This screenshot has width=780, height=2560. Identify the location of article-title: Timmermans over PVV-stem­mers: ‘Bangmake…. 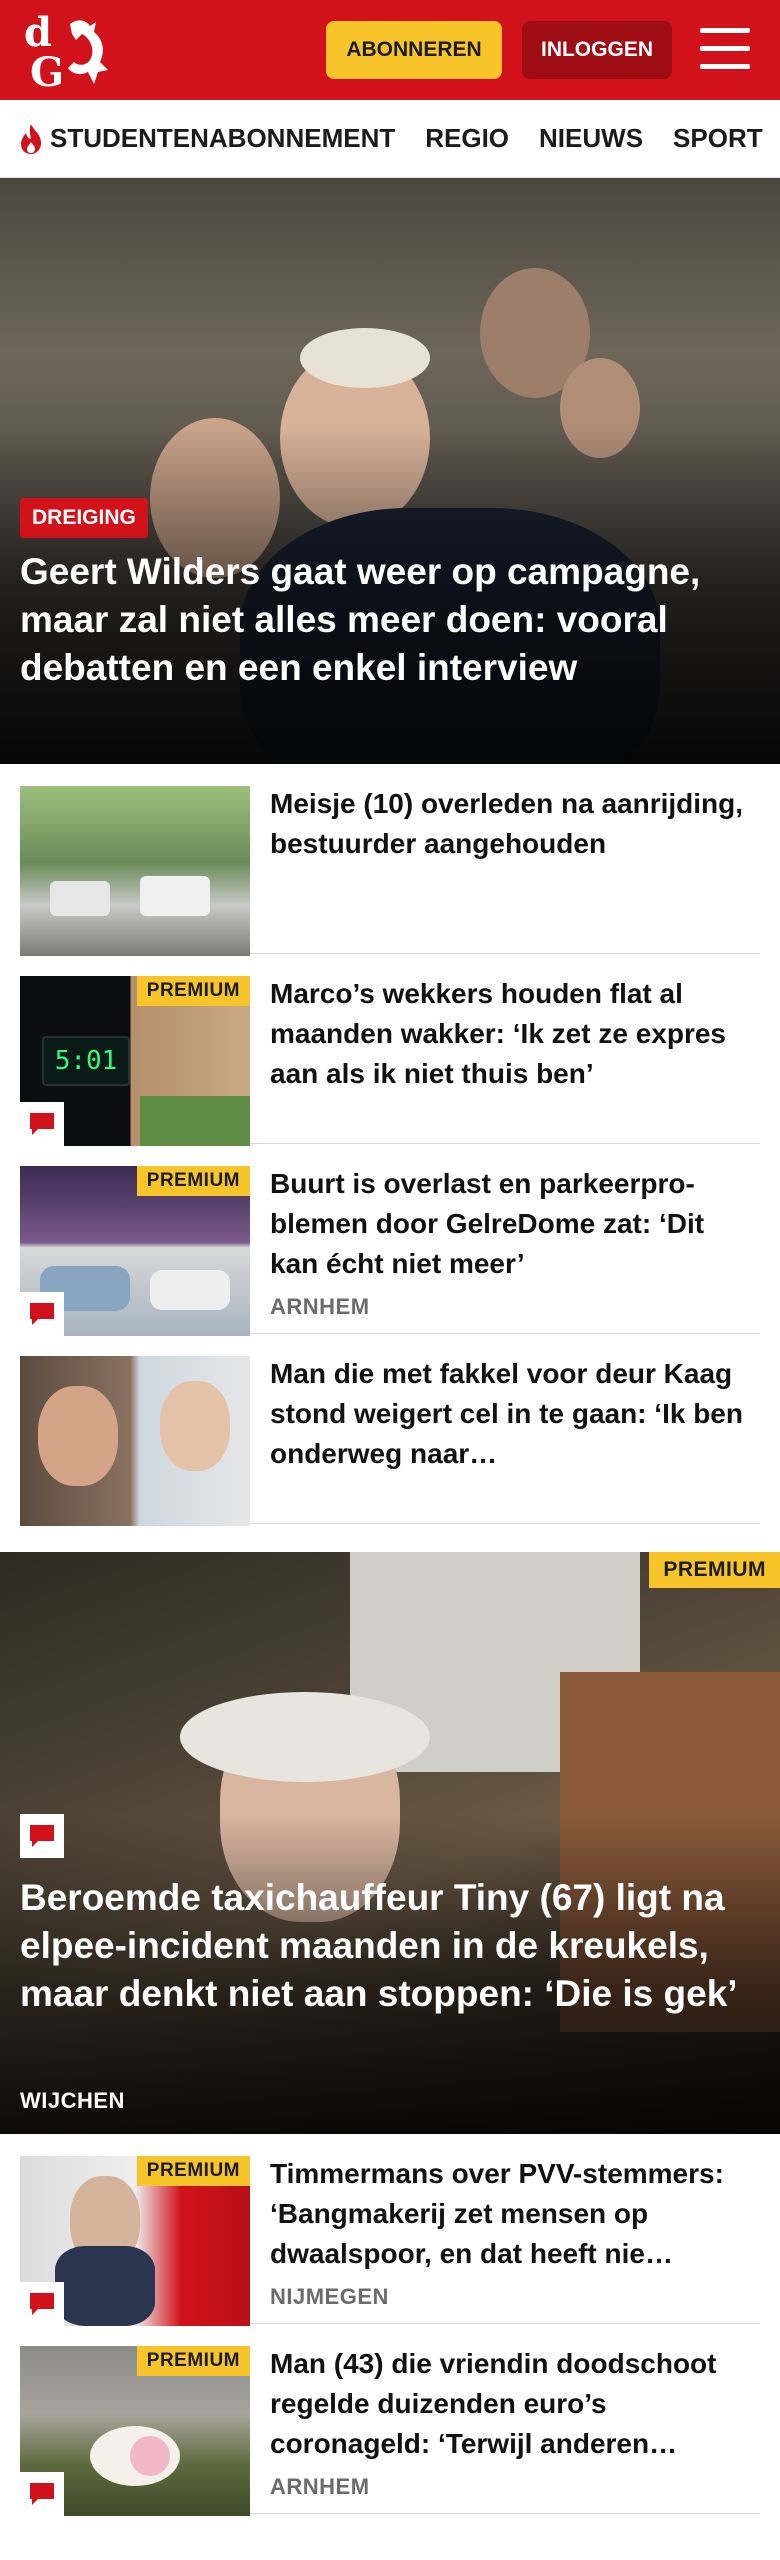
(510, 2214).